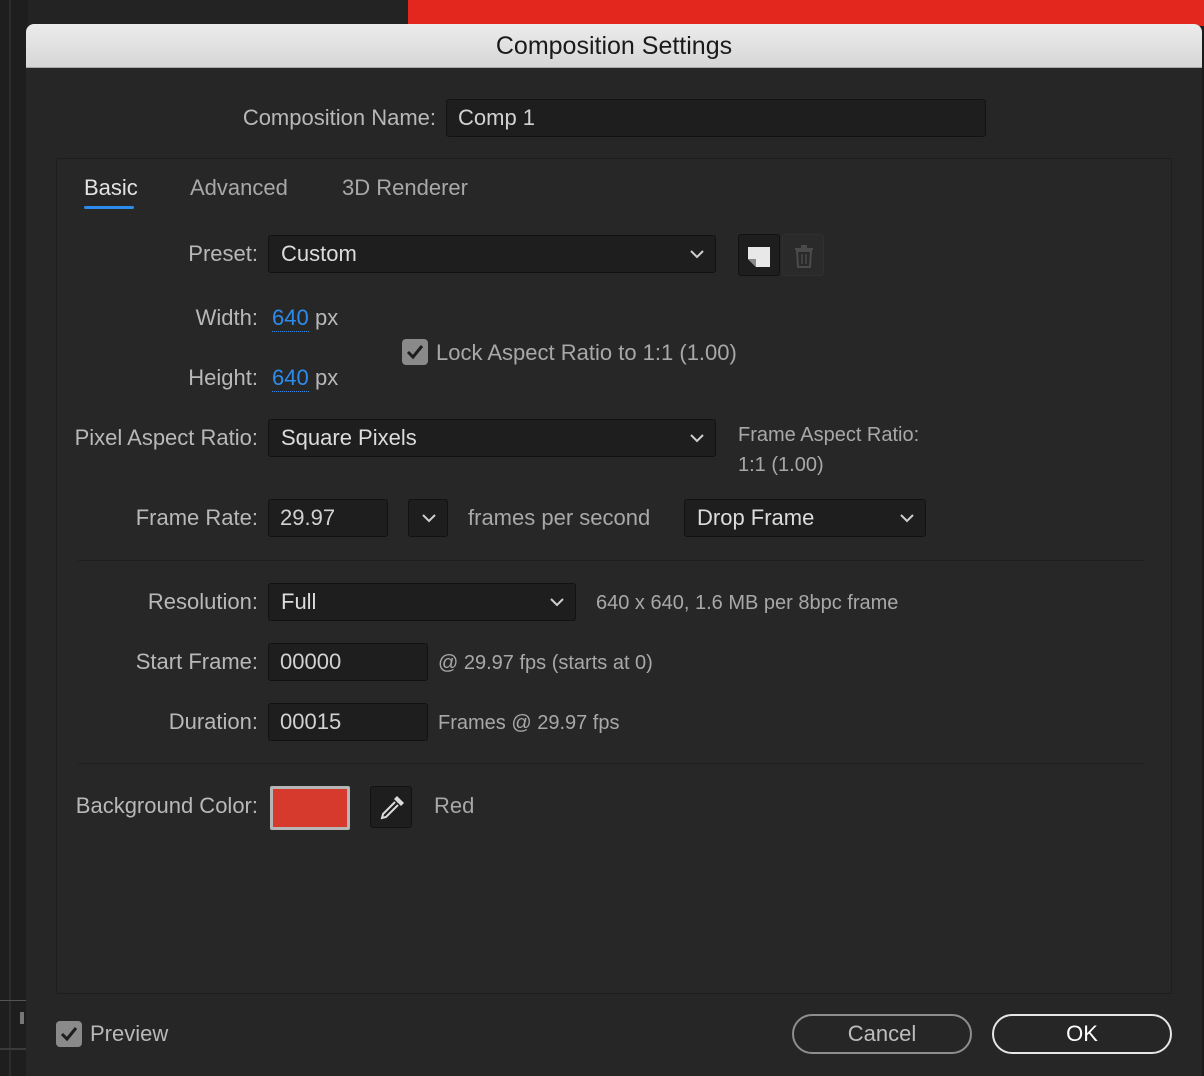 The height and width of the screenshot is (1076, 1204). I want to click on height-unit: px, so click(327, 377).